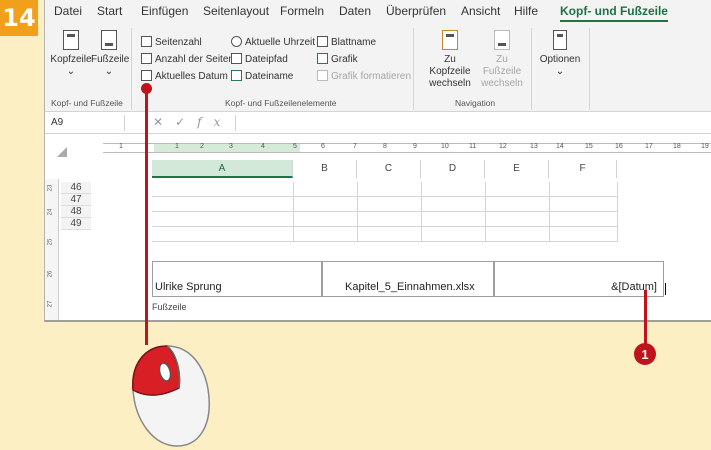  I want to click on column-header-d: D, so click(453, 169).